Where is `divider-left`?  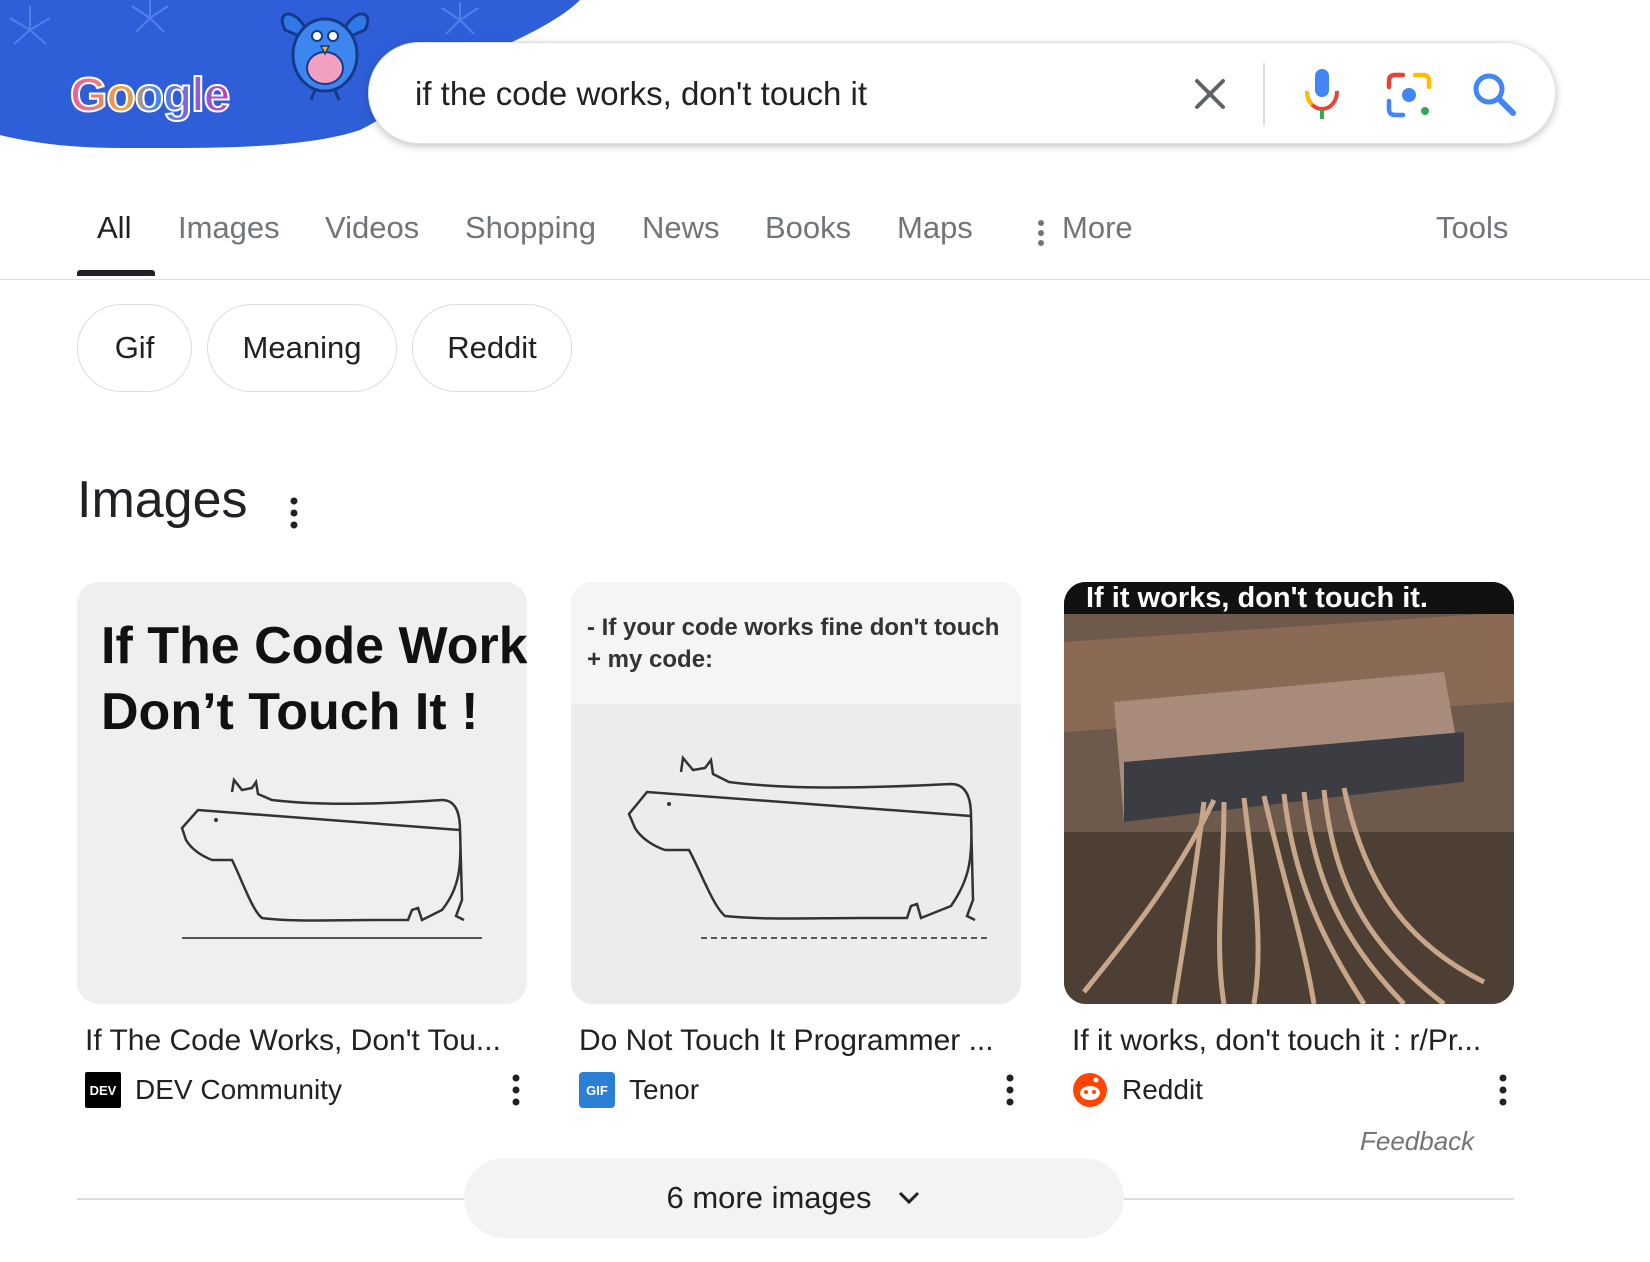
divider-left is located at coordinates (271, 1199).